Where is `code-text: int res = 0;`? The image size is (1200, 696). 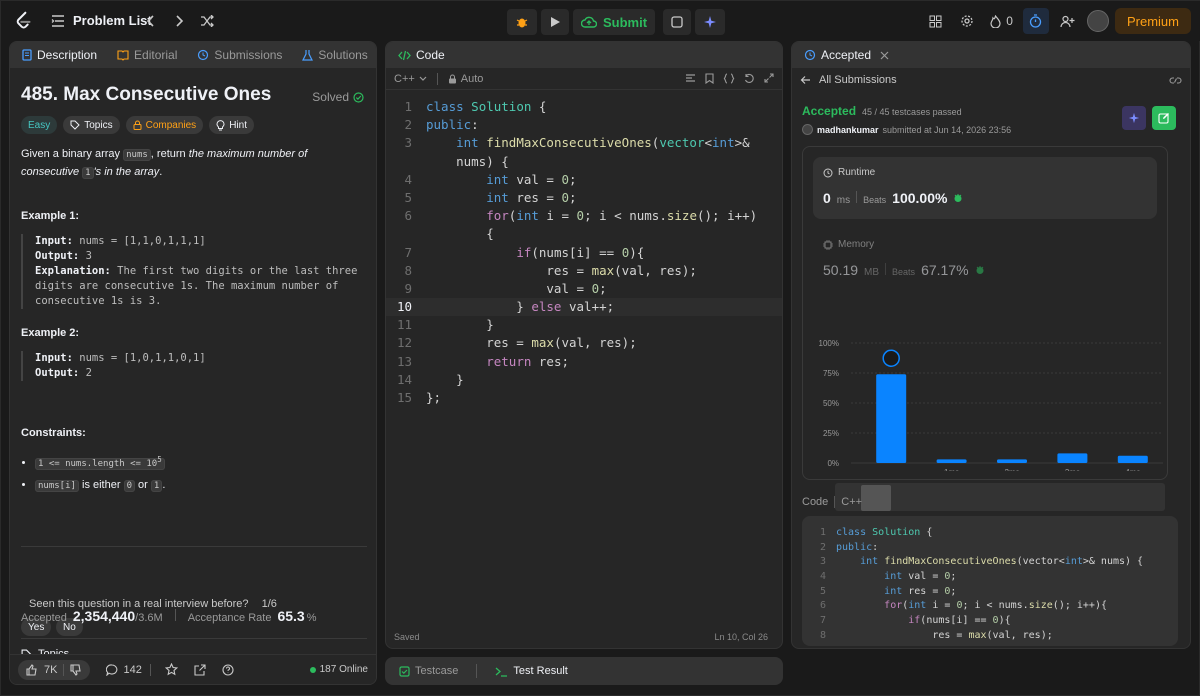
code-text: int res = 0; is located at coordinates (531, 197).